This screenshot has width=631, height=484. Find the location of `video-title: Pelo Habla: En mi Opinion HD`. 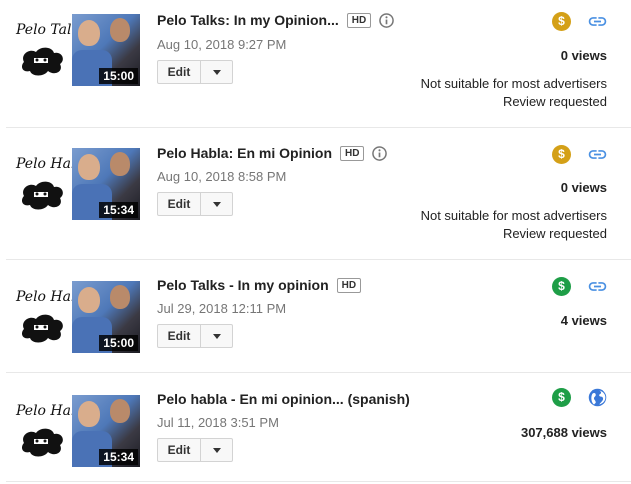

video-title: Pelo Habla: En mi Opinion HD is located at coordinates (272, 153).